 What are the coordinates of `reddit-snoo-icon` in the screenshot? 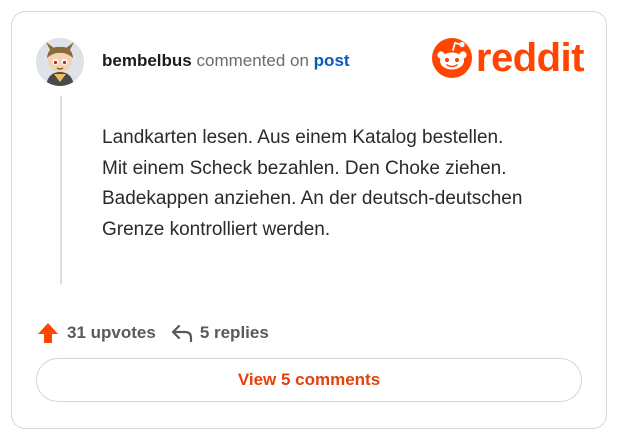 It's located at (451, 58).